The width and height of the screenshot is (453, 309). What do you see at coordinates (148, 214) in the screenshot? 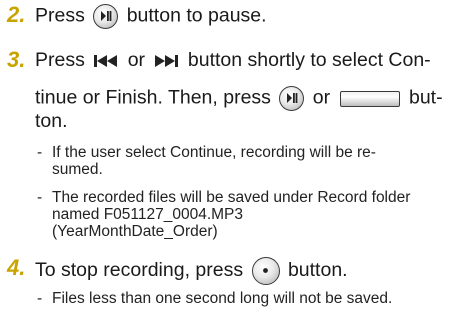
I see `note-files-line-2: named F051127_0004.MP3` at bounding box center [148, 214].